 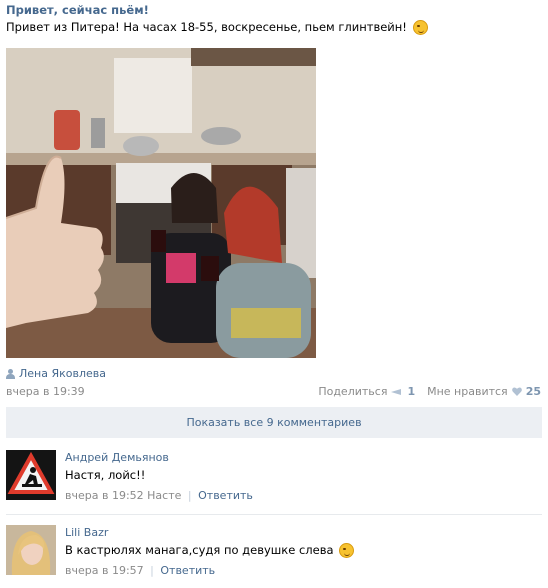 I want to click on heart-icon, so click(x=516, y=391).